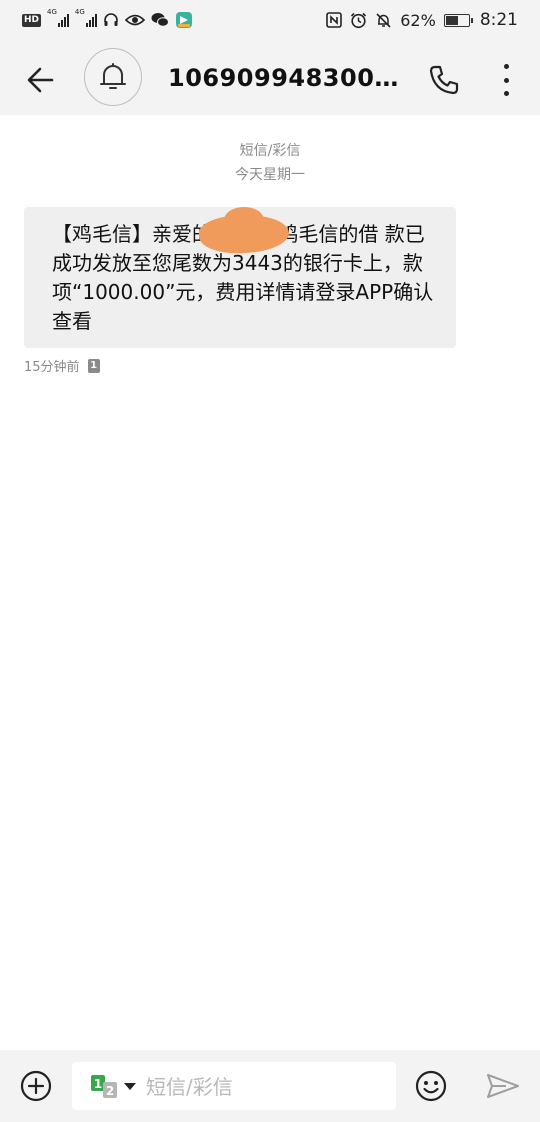 This screenshot has width=540, height=1122. I want to click on status-left: HD 4G 4G, so click(107, 20).